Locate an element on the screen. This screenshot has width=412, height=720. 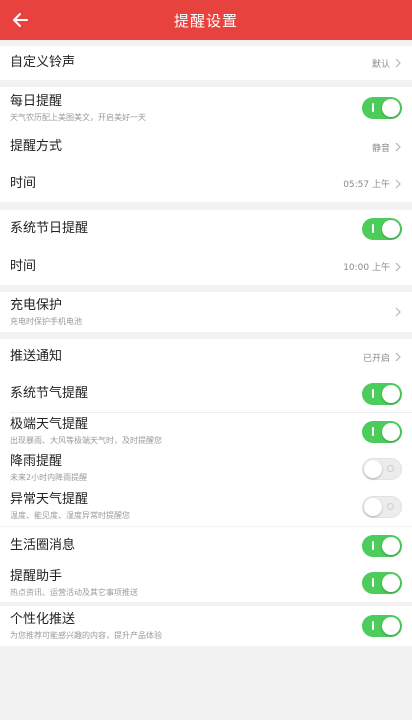
back-arrow-icon is located at coordinates (20, 20).